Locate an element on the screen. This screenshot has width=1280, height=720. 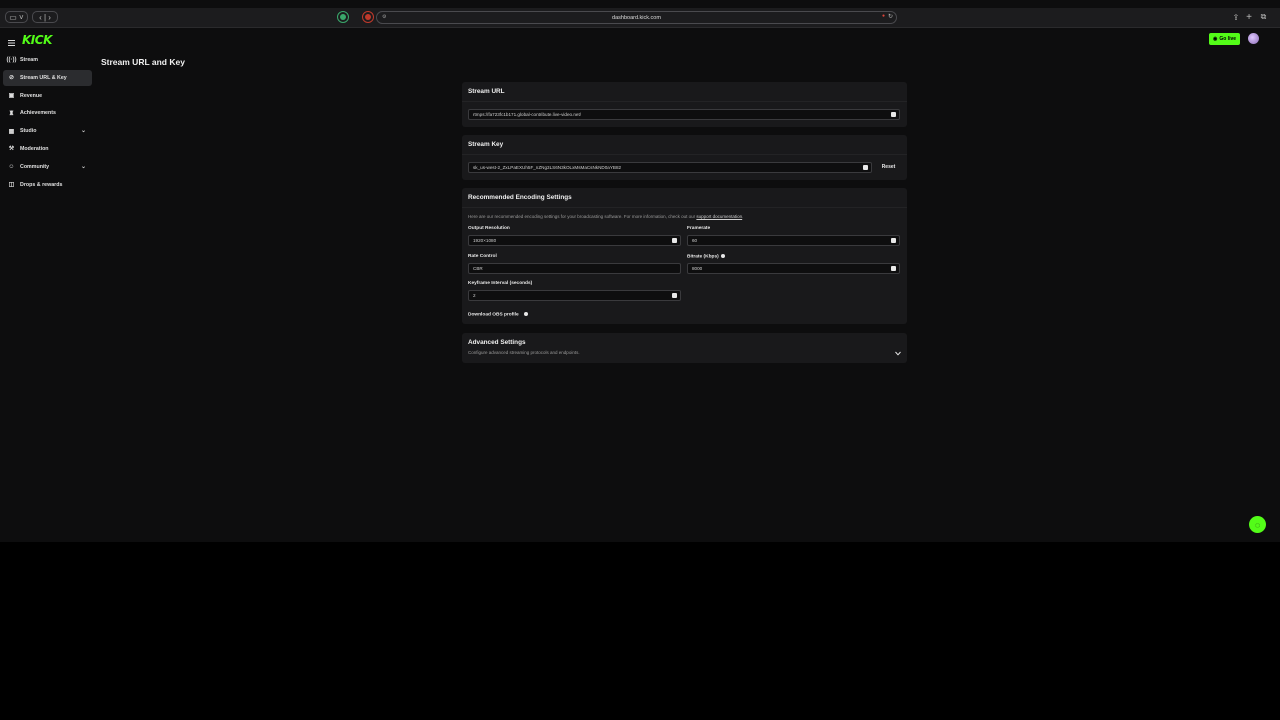
sidebar-item-community: ☺ Community ⌄ is located at coordinates (47, 167).